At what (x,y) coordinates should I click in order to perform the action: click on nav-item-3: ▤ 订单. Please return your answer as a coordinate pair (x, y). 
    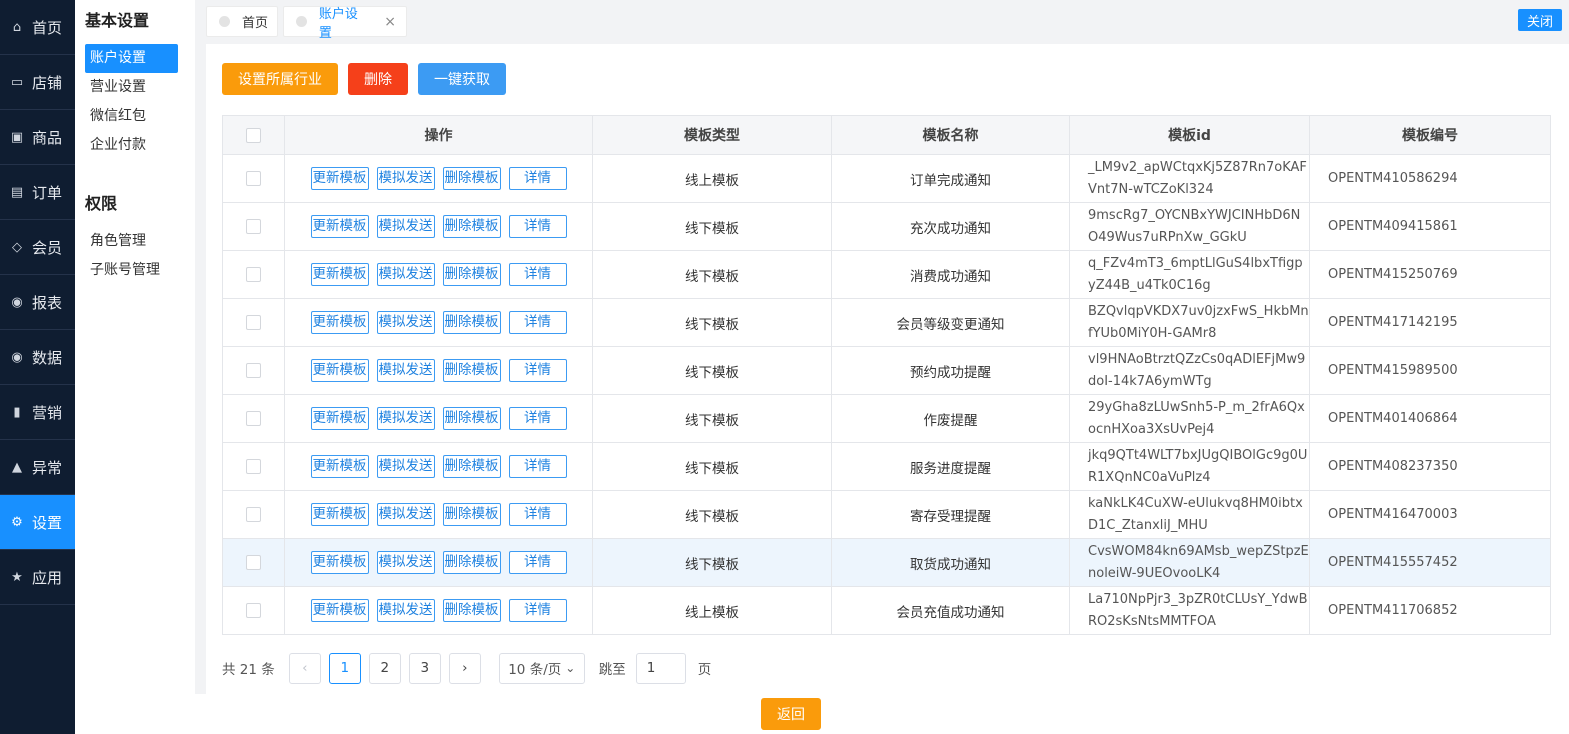
    Looking at the image, I should click on (37, 192).